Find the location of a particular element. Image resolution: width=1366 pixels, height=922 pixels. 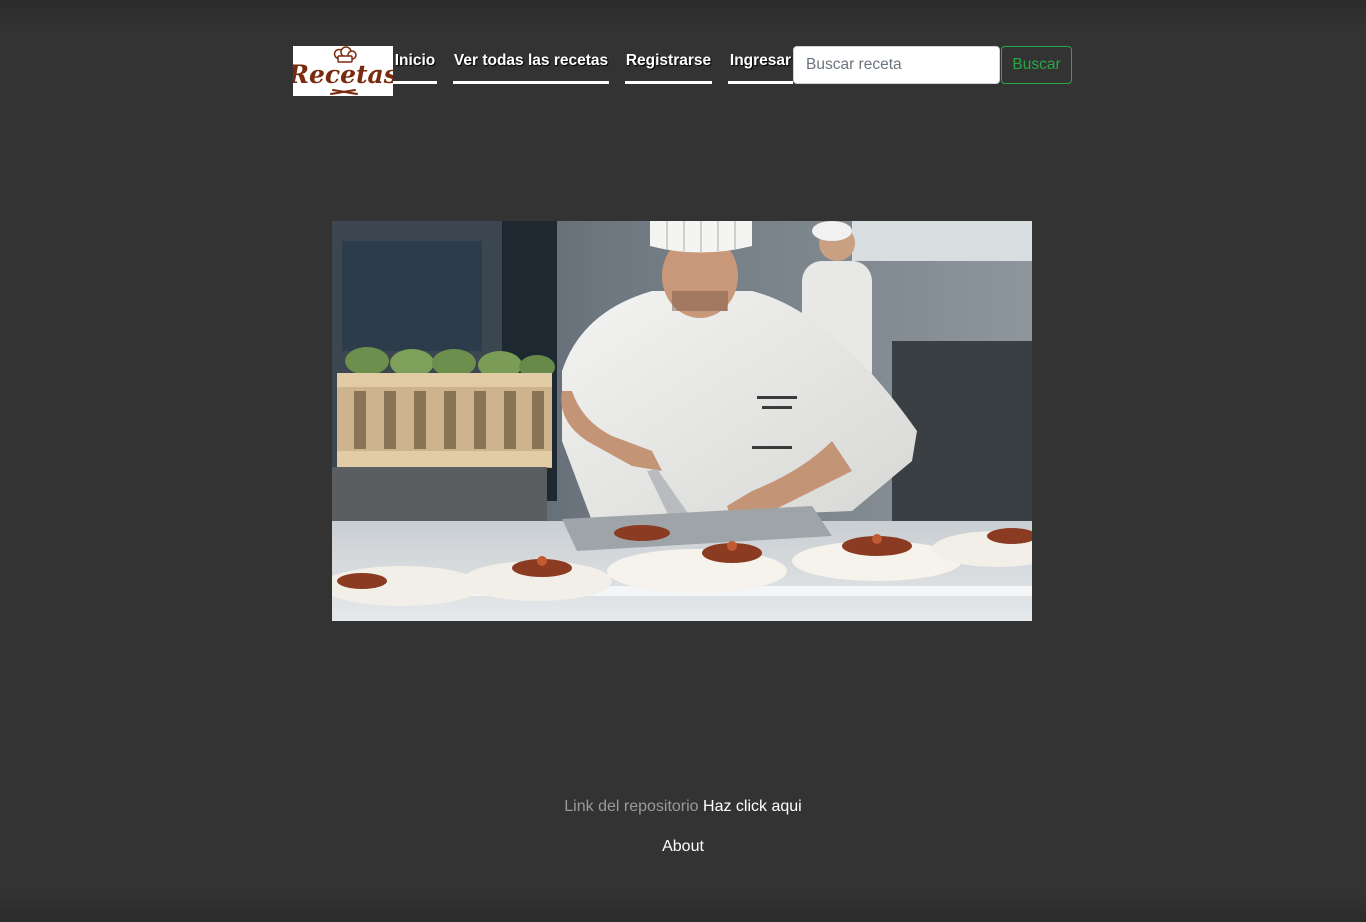

nav-register-link: Registrarse is located at coordinates (668, 67).